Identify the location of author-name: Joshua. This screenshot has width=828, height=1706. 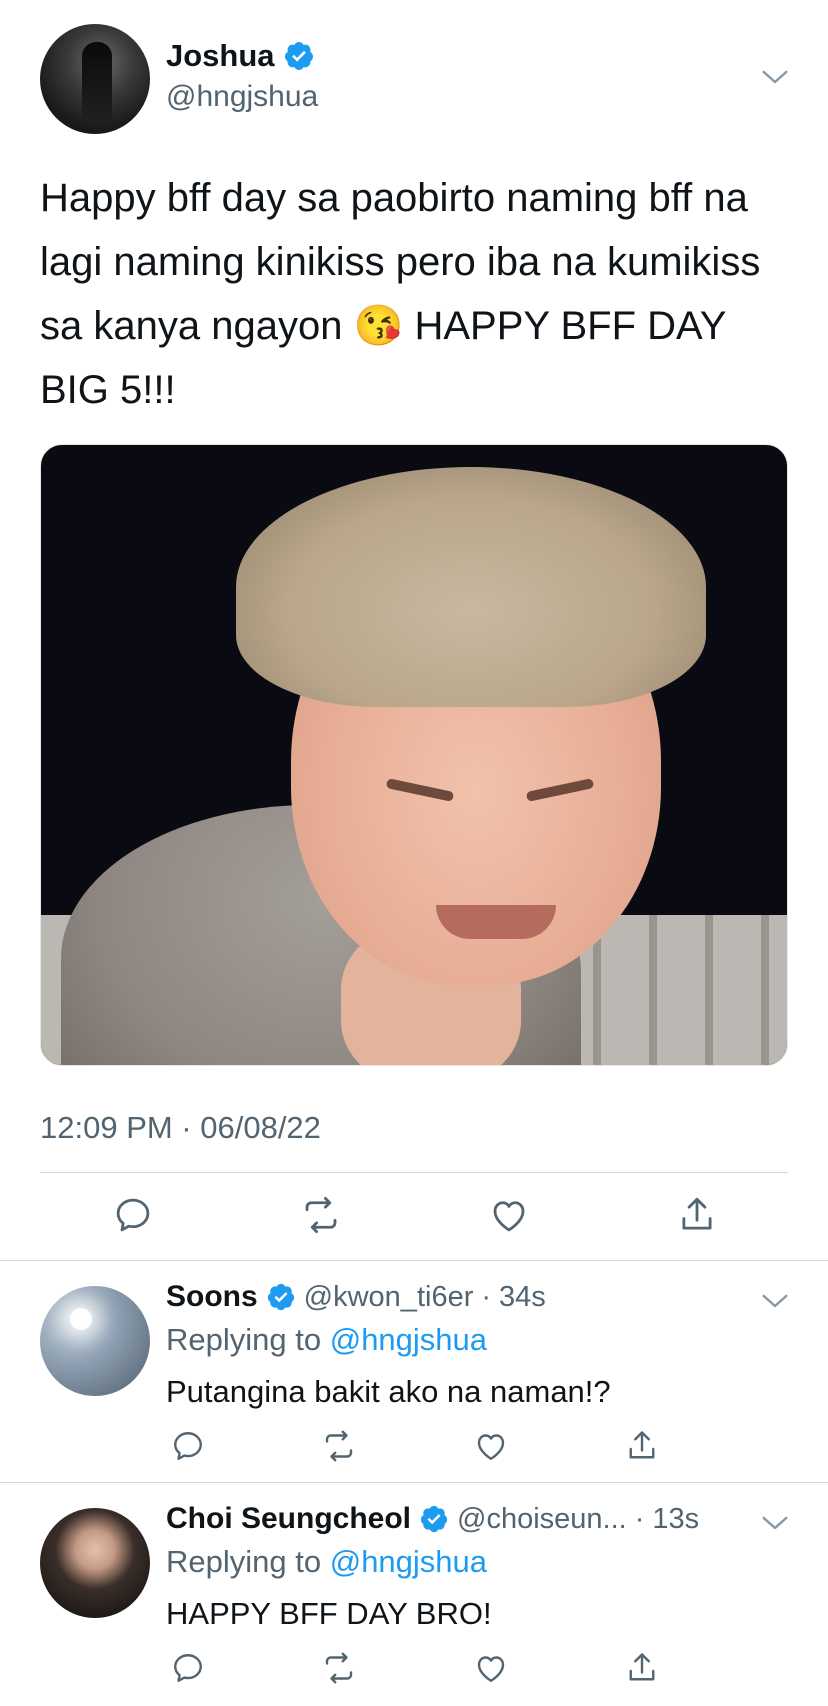
(220, 56).